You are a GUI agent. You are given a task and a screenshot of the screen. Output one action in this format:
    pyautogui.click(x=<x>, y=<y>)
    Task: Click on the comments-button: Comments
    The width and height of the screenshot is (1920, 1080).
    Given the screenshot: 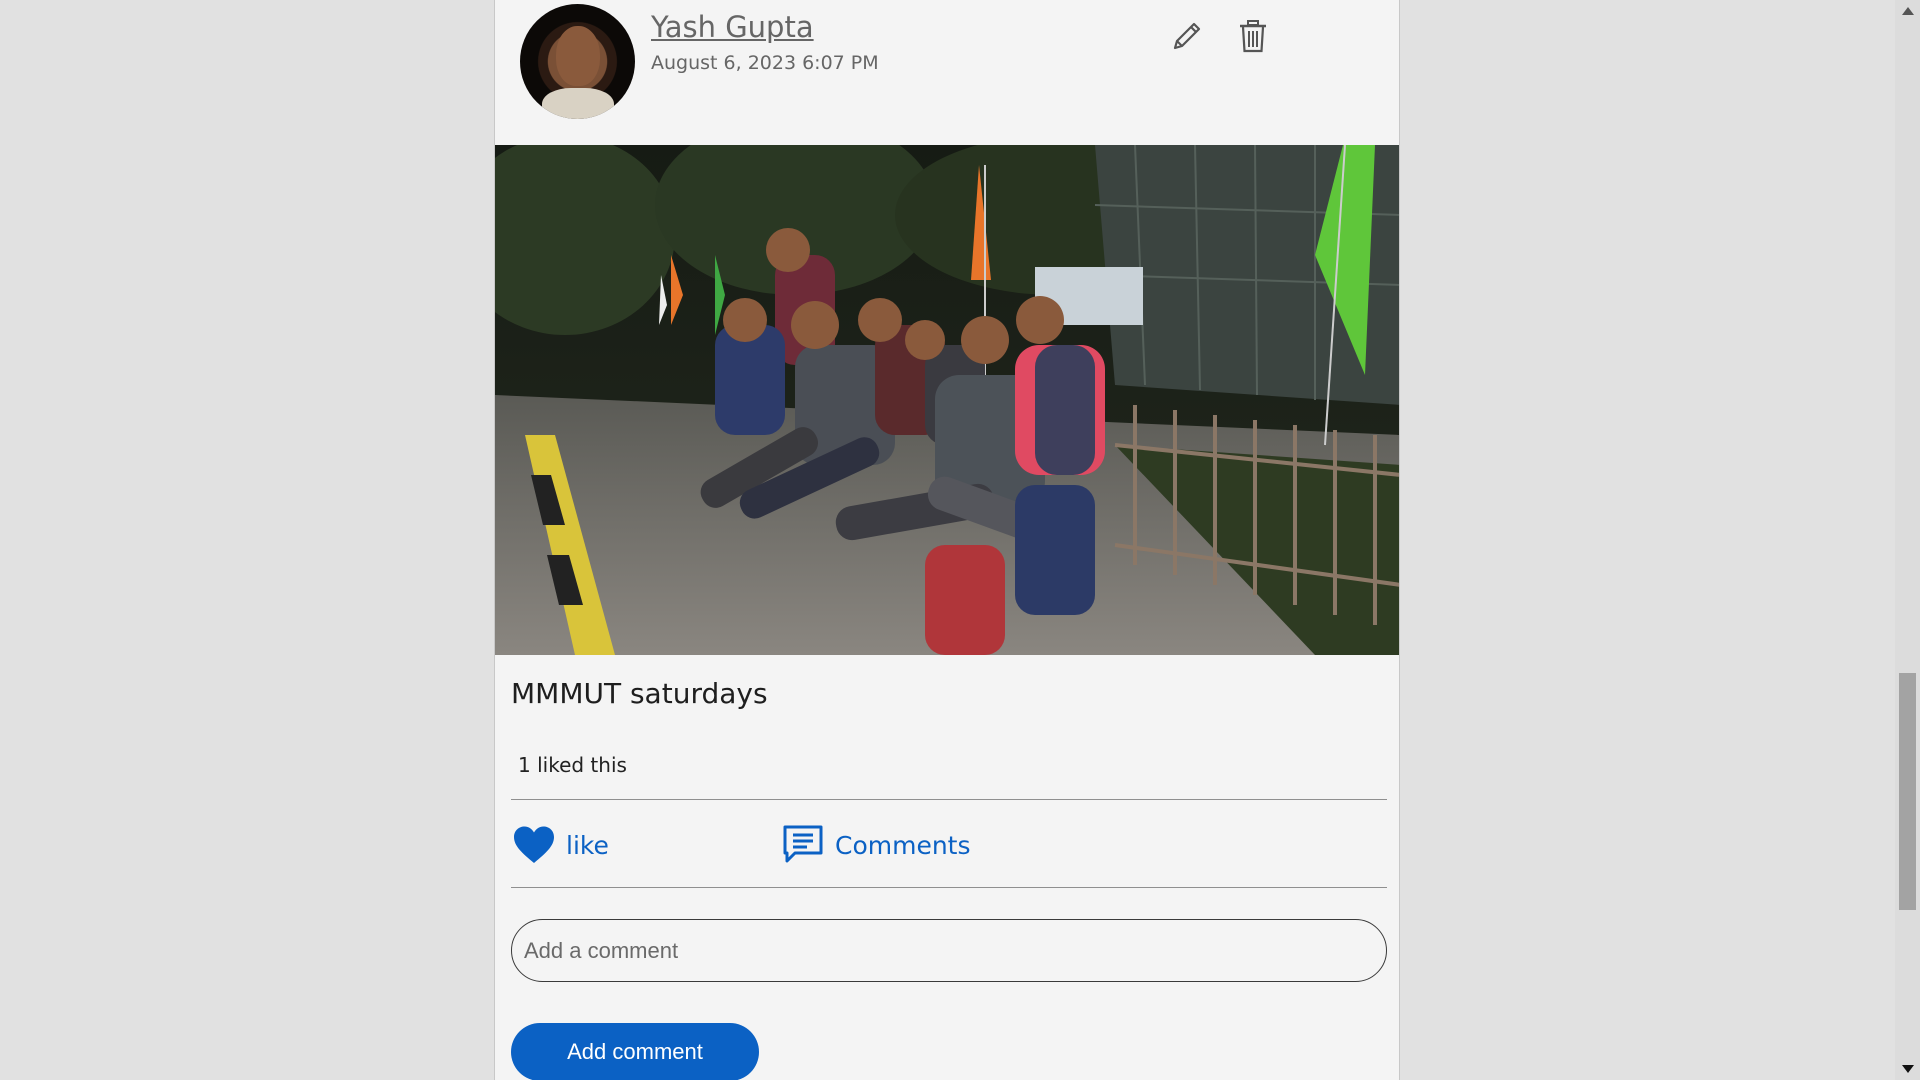 What is the action you would take?
    pyautogui.click(x=876, y=845)
    